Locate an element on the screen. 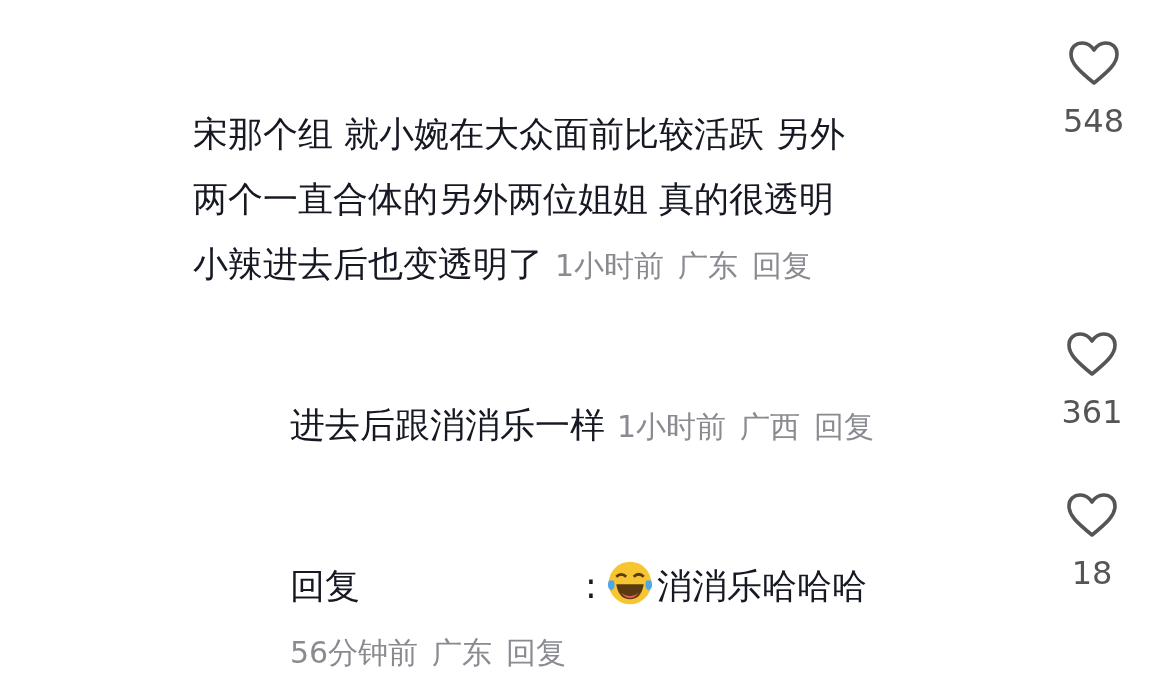 The height and width of the screenshot is (679, 1170). like-count: 18 is located at coordinates (1092, 573).